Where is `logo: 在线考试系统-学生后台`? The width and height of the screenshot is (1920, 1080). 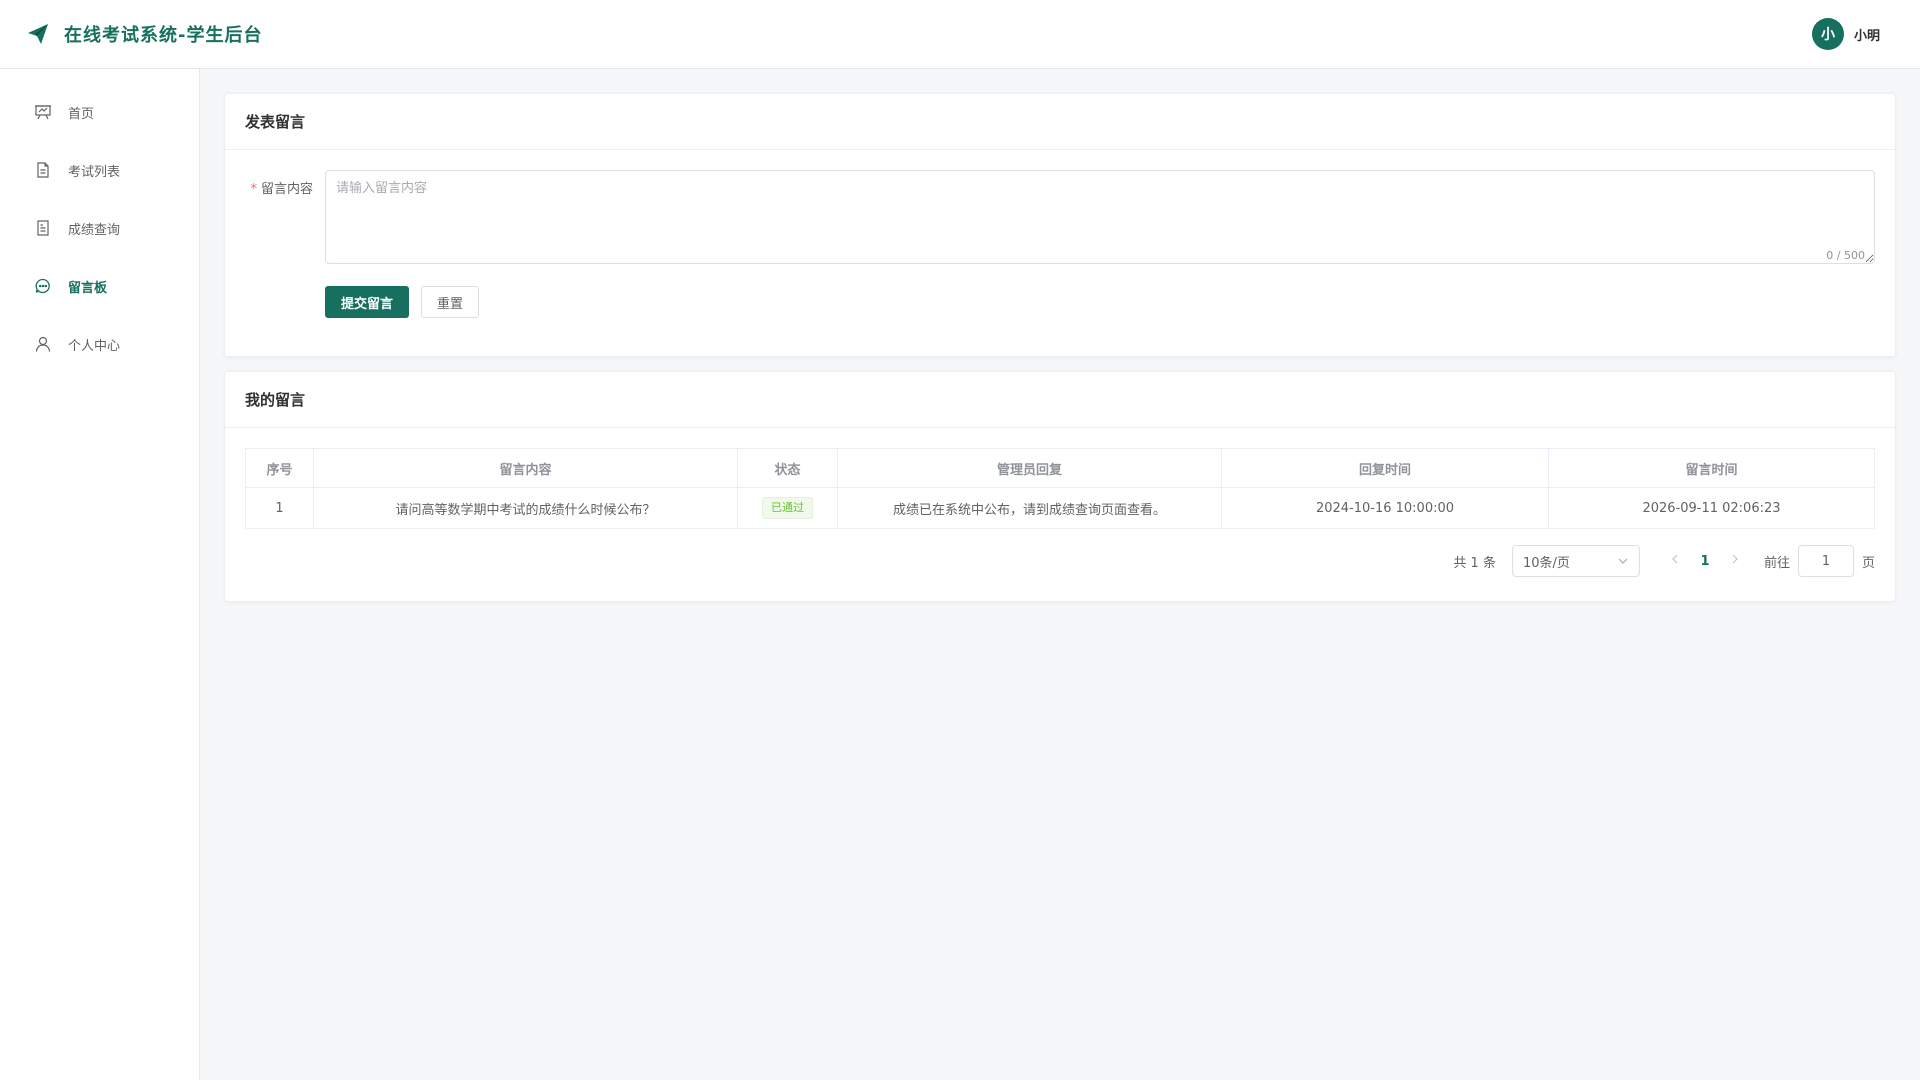
logo: 在线考试系统-学生后台 is located at coordinates (144, 34).